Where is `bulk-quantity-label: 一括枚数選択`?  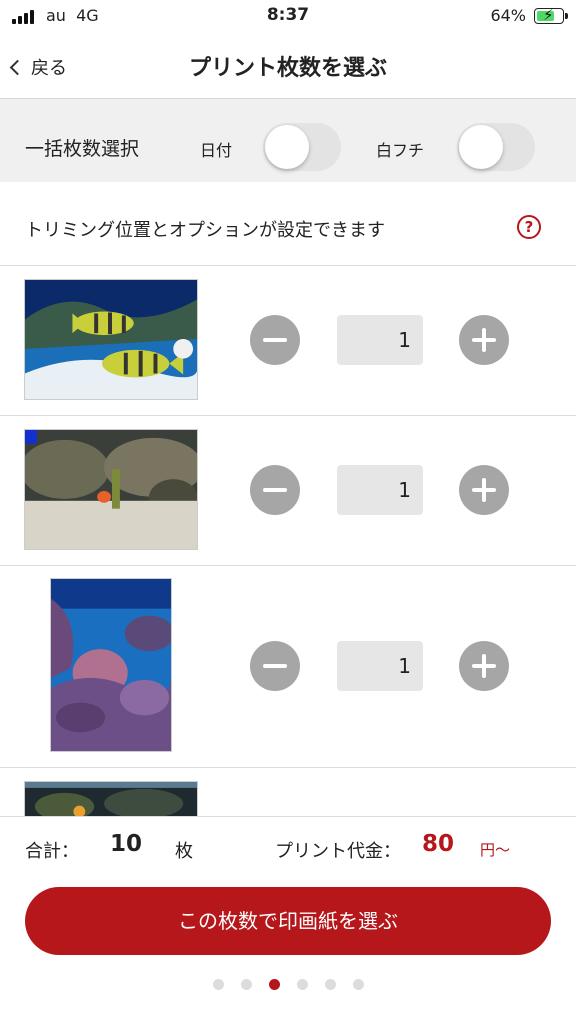 bulk-quantity-label: 一括枚数選択 is located at coordinates (82, 149).